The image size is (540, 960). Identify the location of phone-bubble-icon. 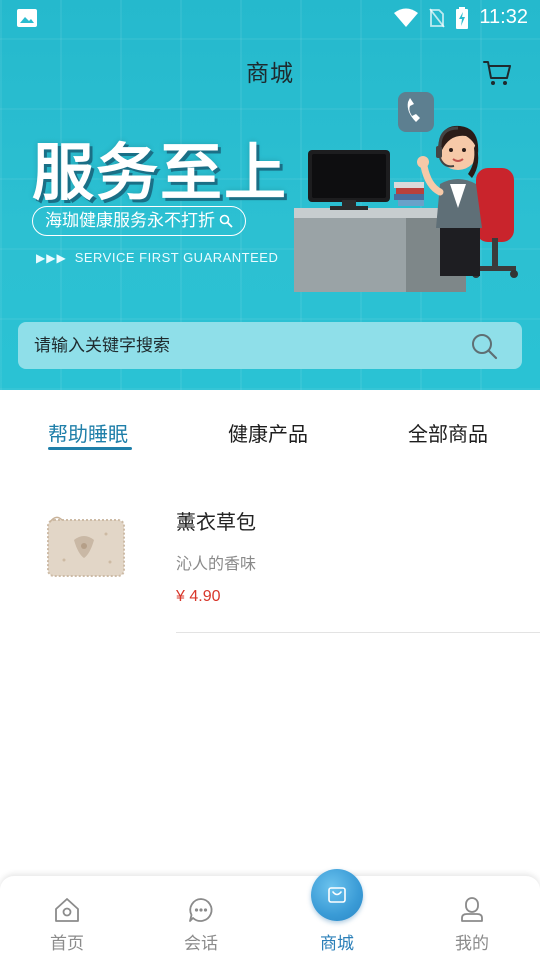
(416, 112).